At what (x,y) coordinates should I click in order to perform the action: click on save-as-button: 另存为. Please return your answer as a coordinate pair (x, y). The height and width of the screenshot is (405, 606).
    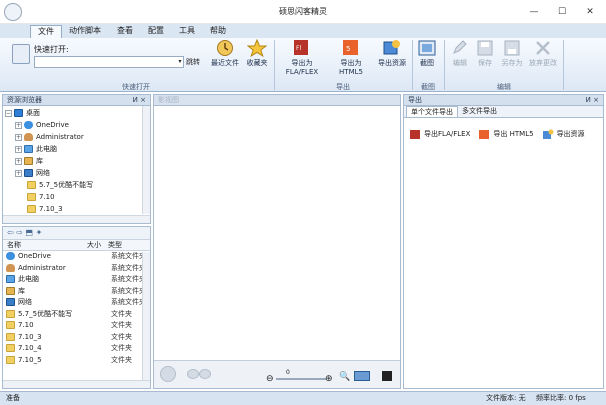
    Looking at the image, I should click on (512, 53).